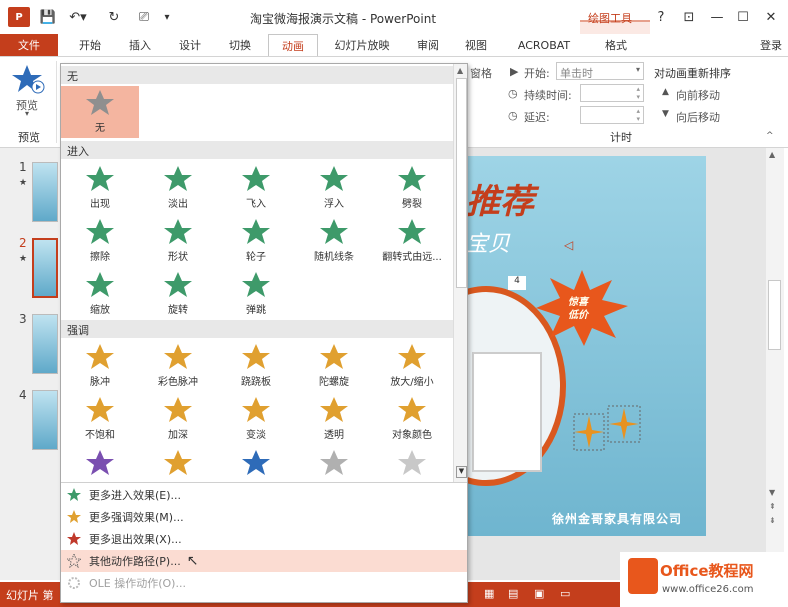 The width and height of the screenshot is (788, 607). What do you see at coordinates (144, 17) in the screenshot?
I see `start-from-beginning-icon: ⎚` at bounding box center [144, 17].